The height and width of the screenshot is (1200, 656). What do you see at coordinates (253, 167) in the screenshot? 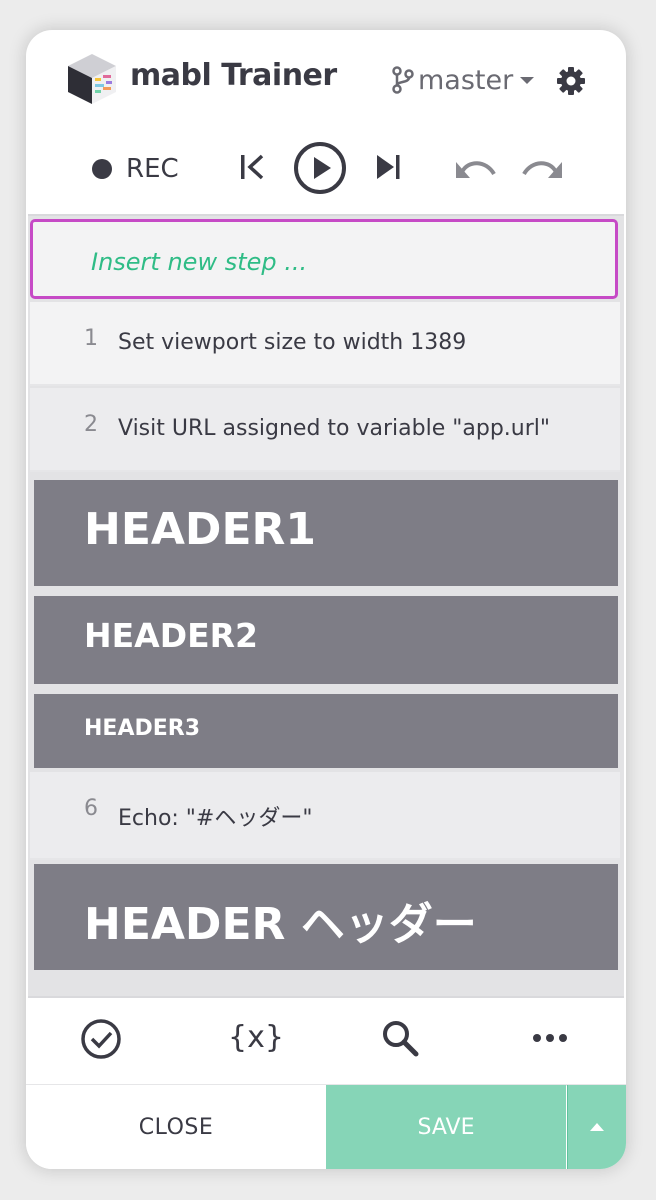
I see `skip-to-start-icon` at bounding box center [253, 167].